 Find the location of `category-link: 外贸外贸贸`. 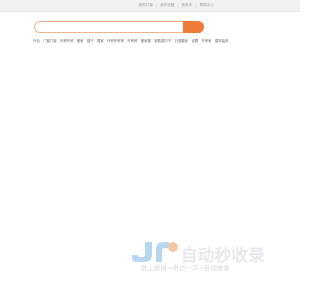

category-link: 外贸外贸贸 is located at coordinates (115, 40).